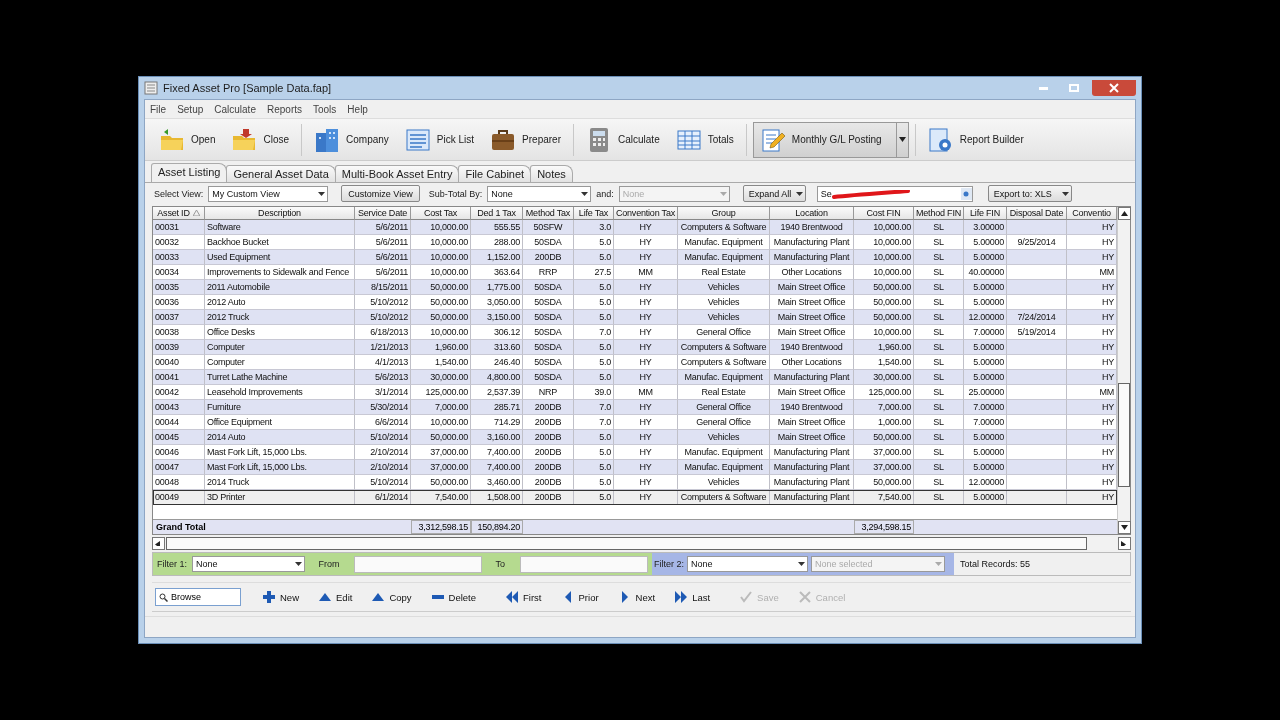  Describe the element at coordinates (1074, 88) in the screenshot. I see `maximize-icon` at that location.